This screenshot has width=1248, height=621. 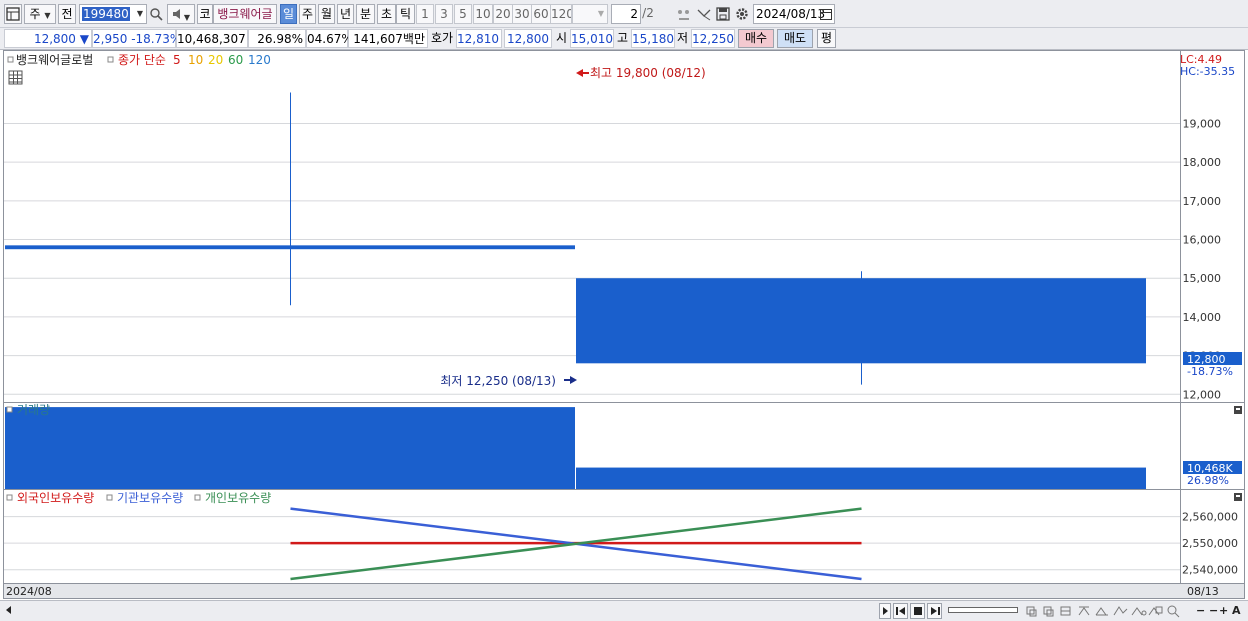 I want to click on sound-button: ▼, so click(x=181, y=14).